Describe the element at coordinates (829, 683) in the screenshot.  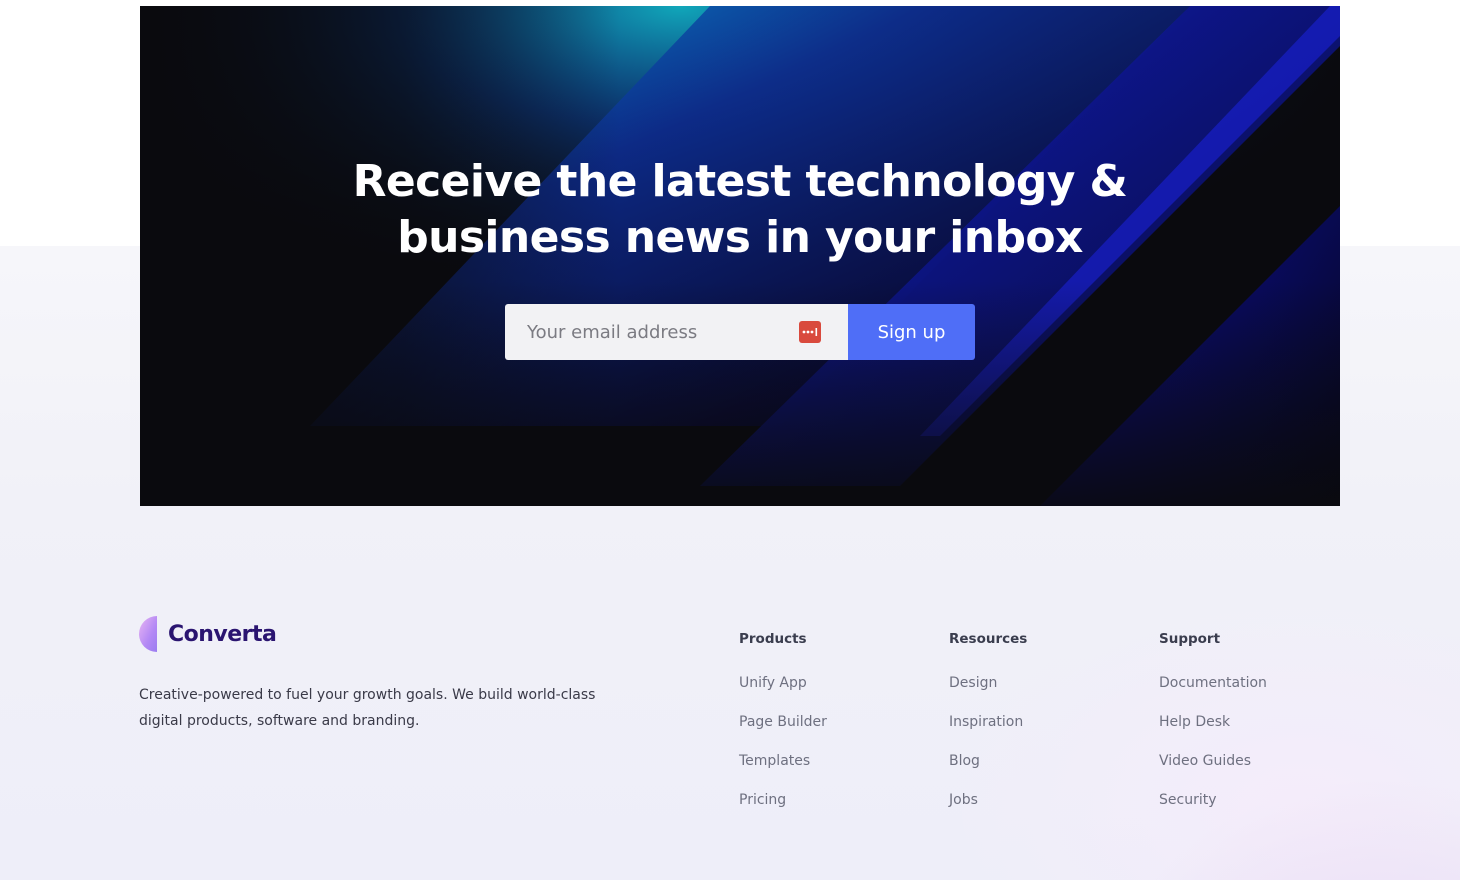
I see `footer-link-unify-app: Unify App` at that location.